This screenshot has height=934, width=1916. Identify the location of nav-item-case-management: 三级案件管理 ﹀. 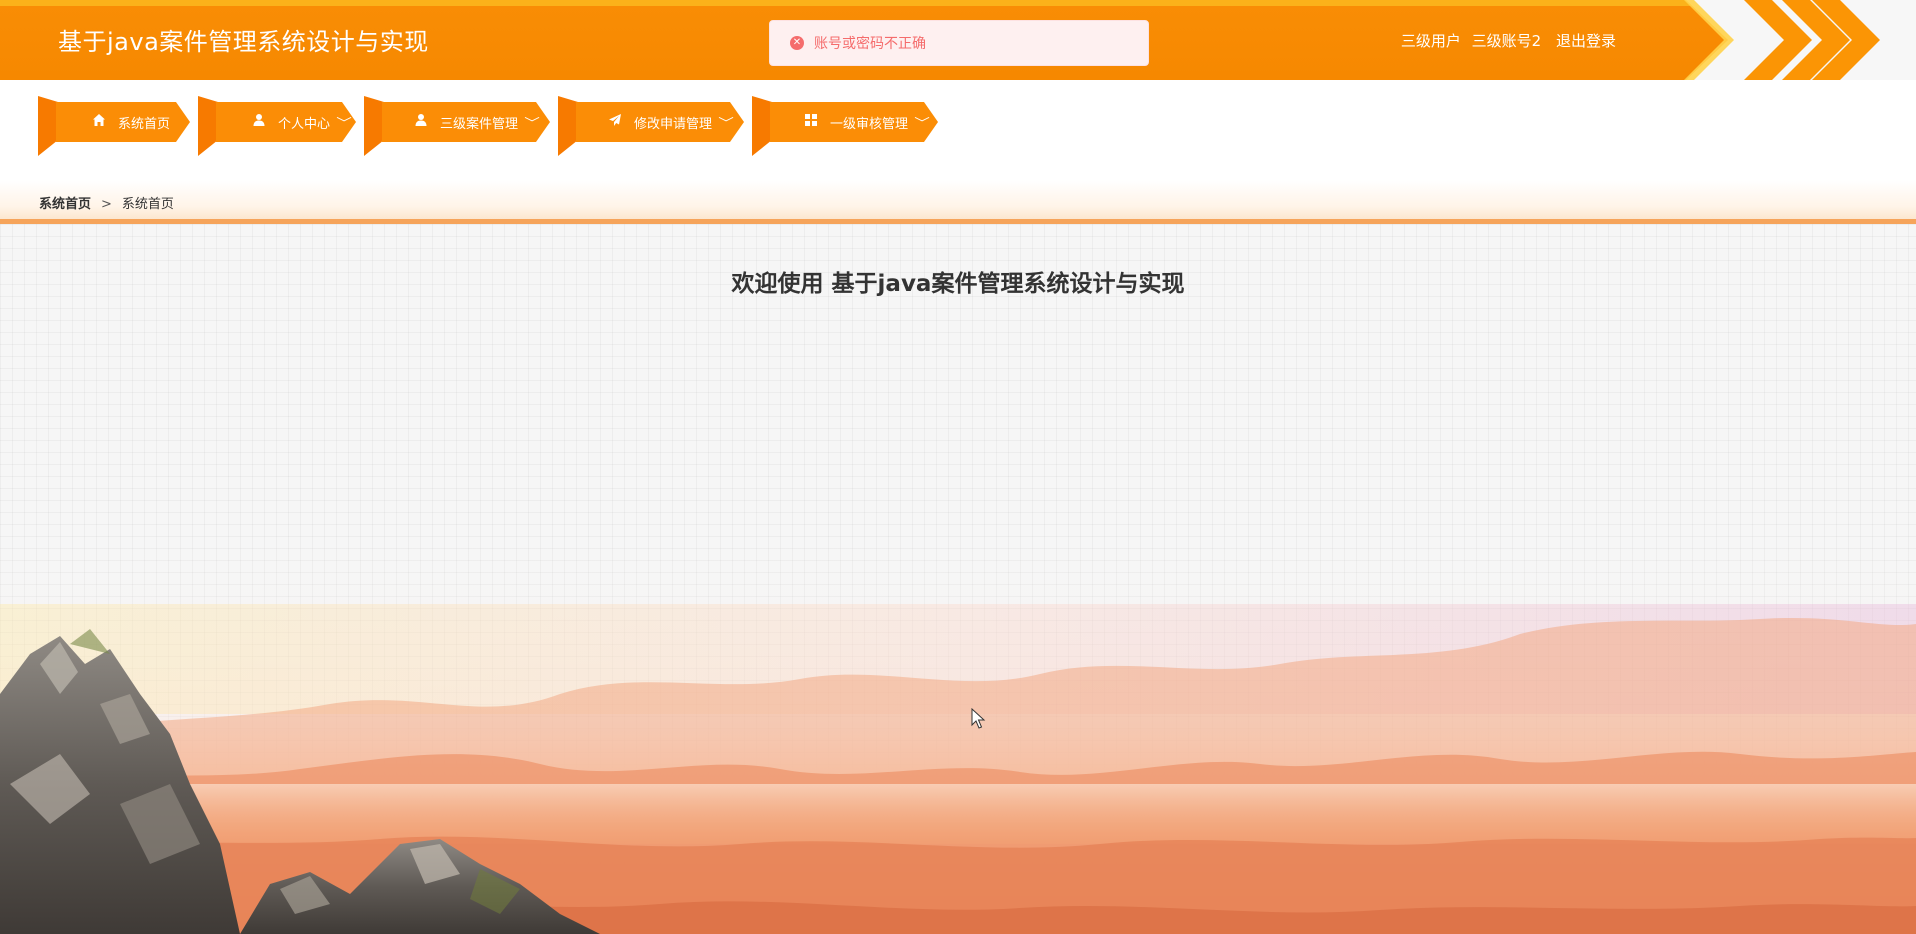
(457, 126).